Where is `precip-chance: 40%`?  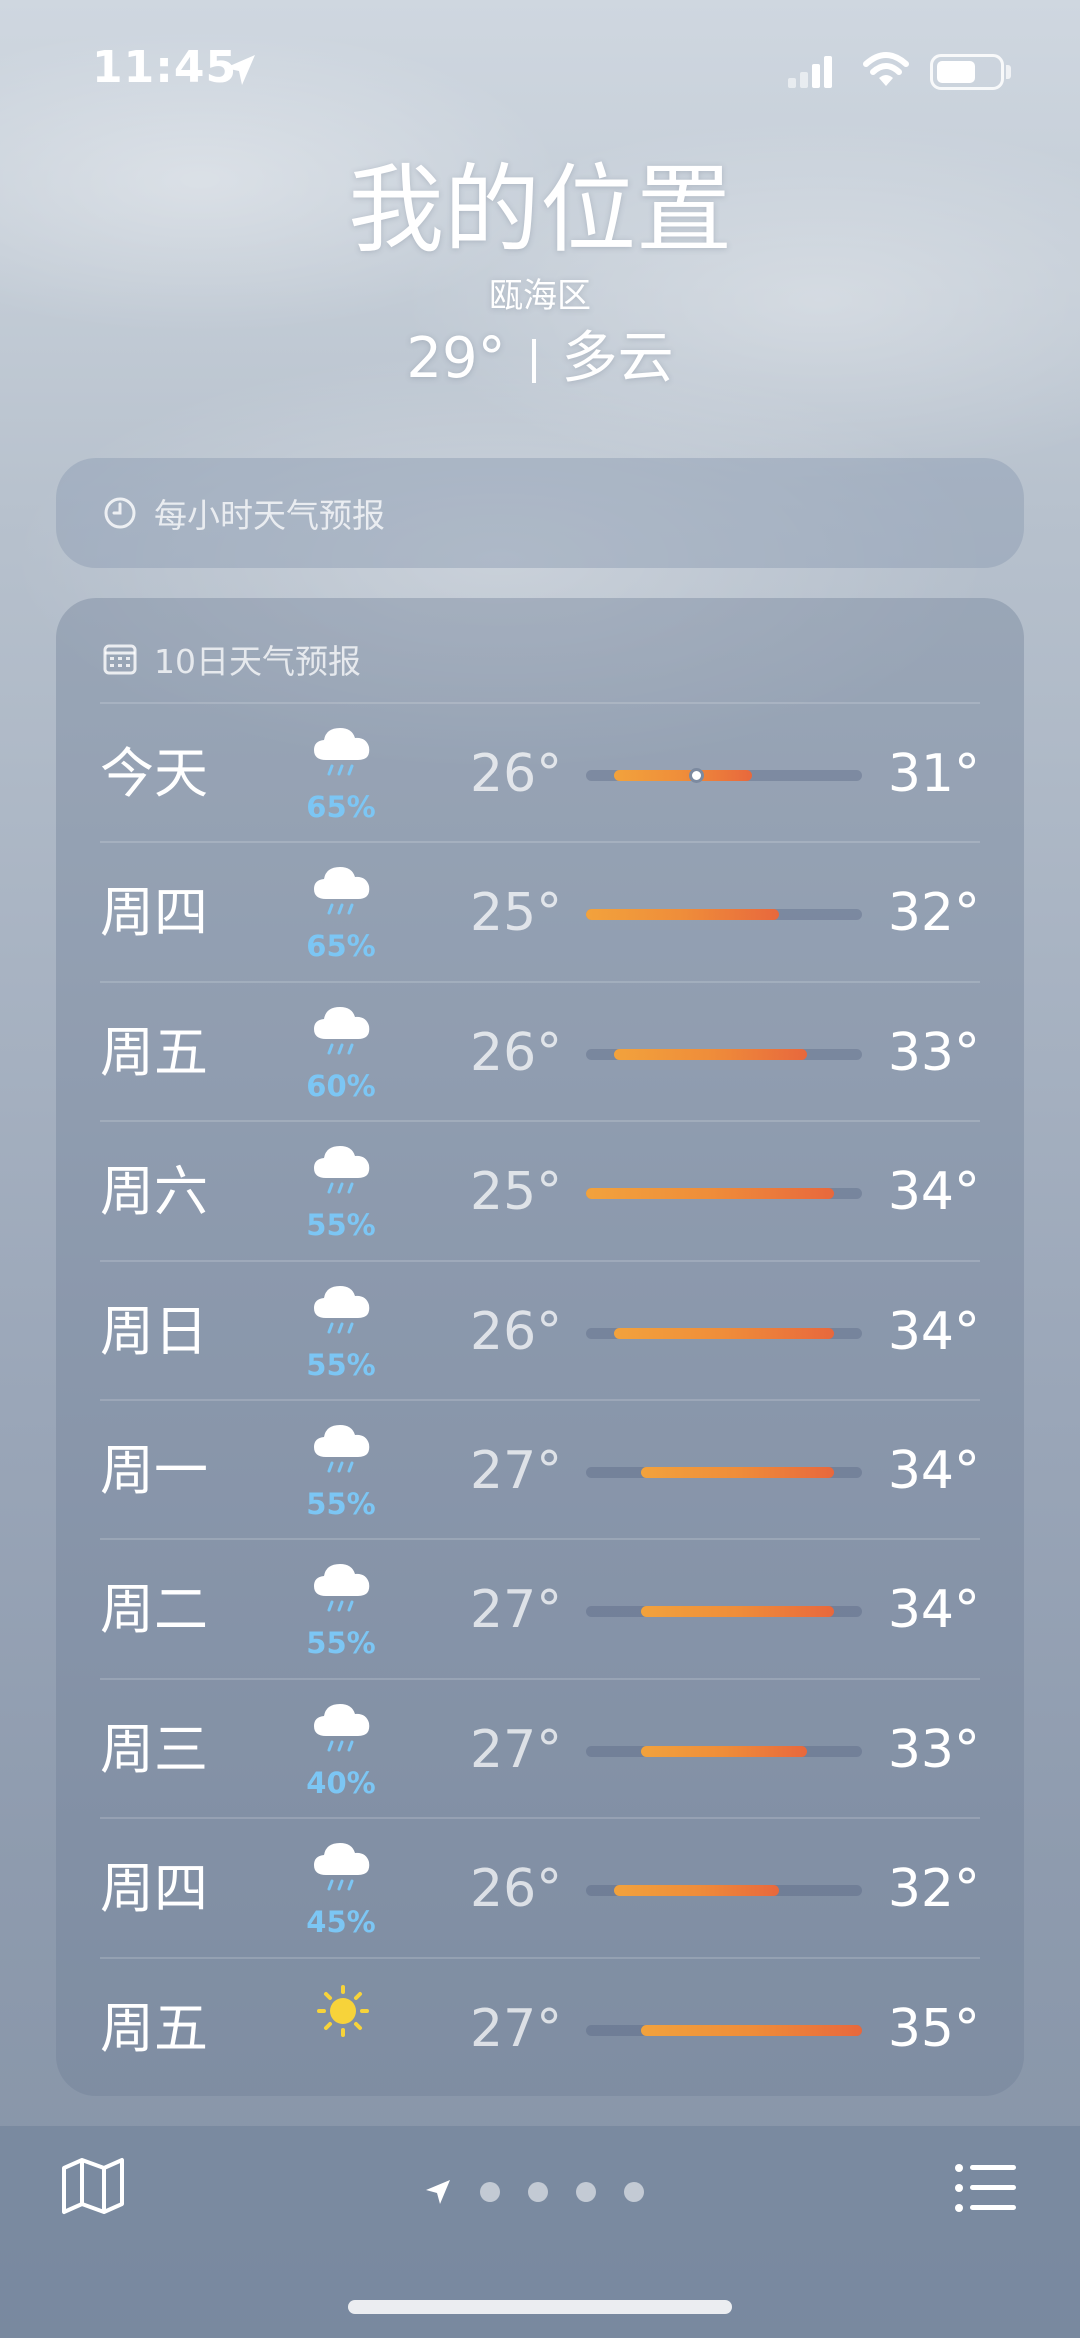 precip-chance: 40% is located at coordinates (341, 1782).